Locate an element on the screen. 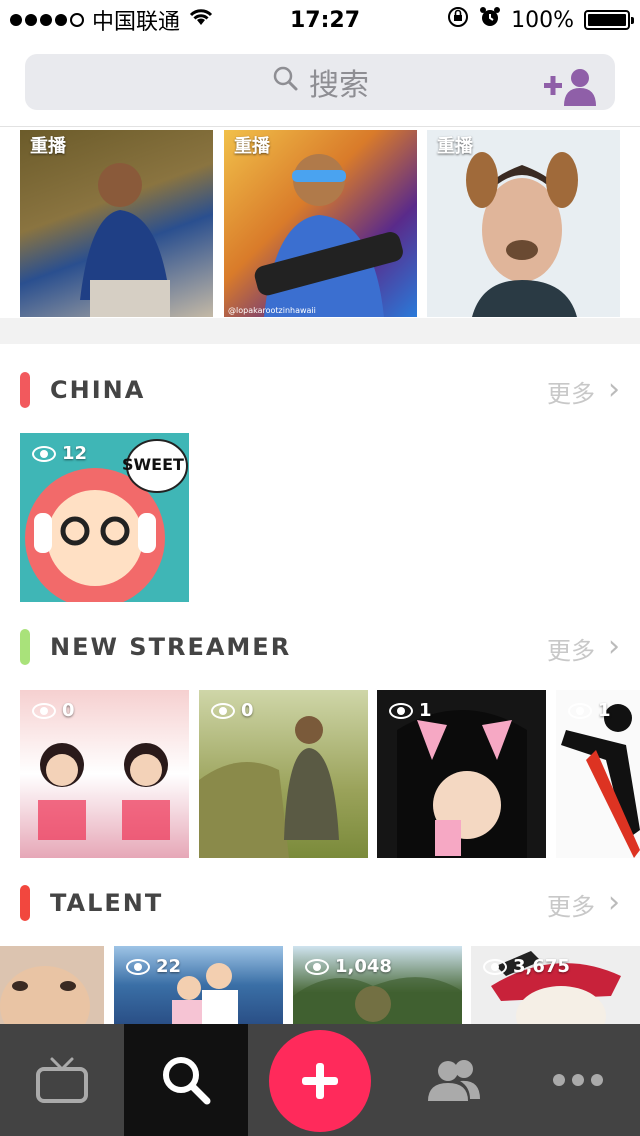 Image resolution: width=640 pixels, height=1136 pixels. section-title: TALENT is located at coordinates (107, 903).